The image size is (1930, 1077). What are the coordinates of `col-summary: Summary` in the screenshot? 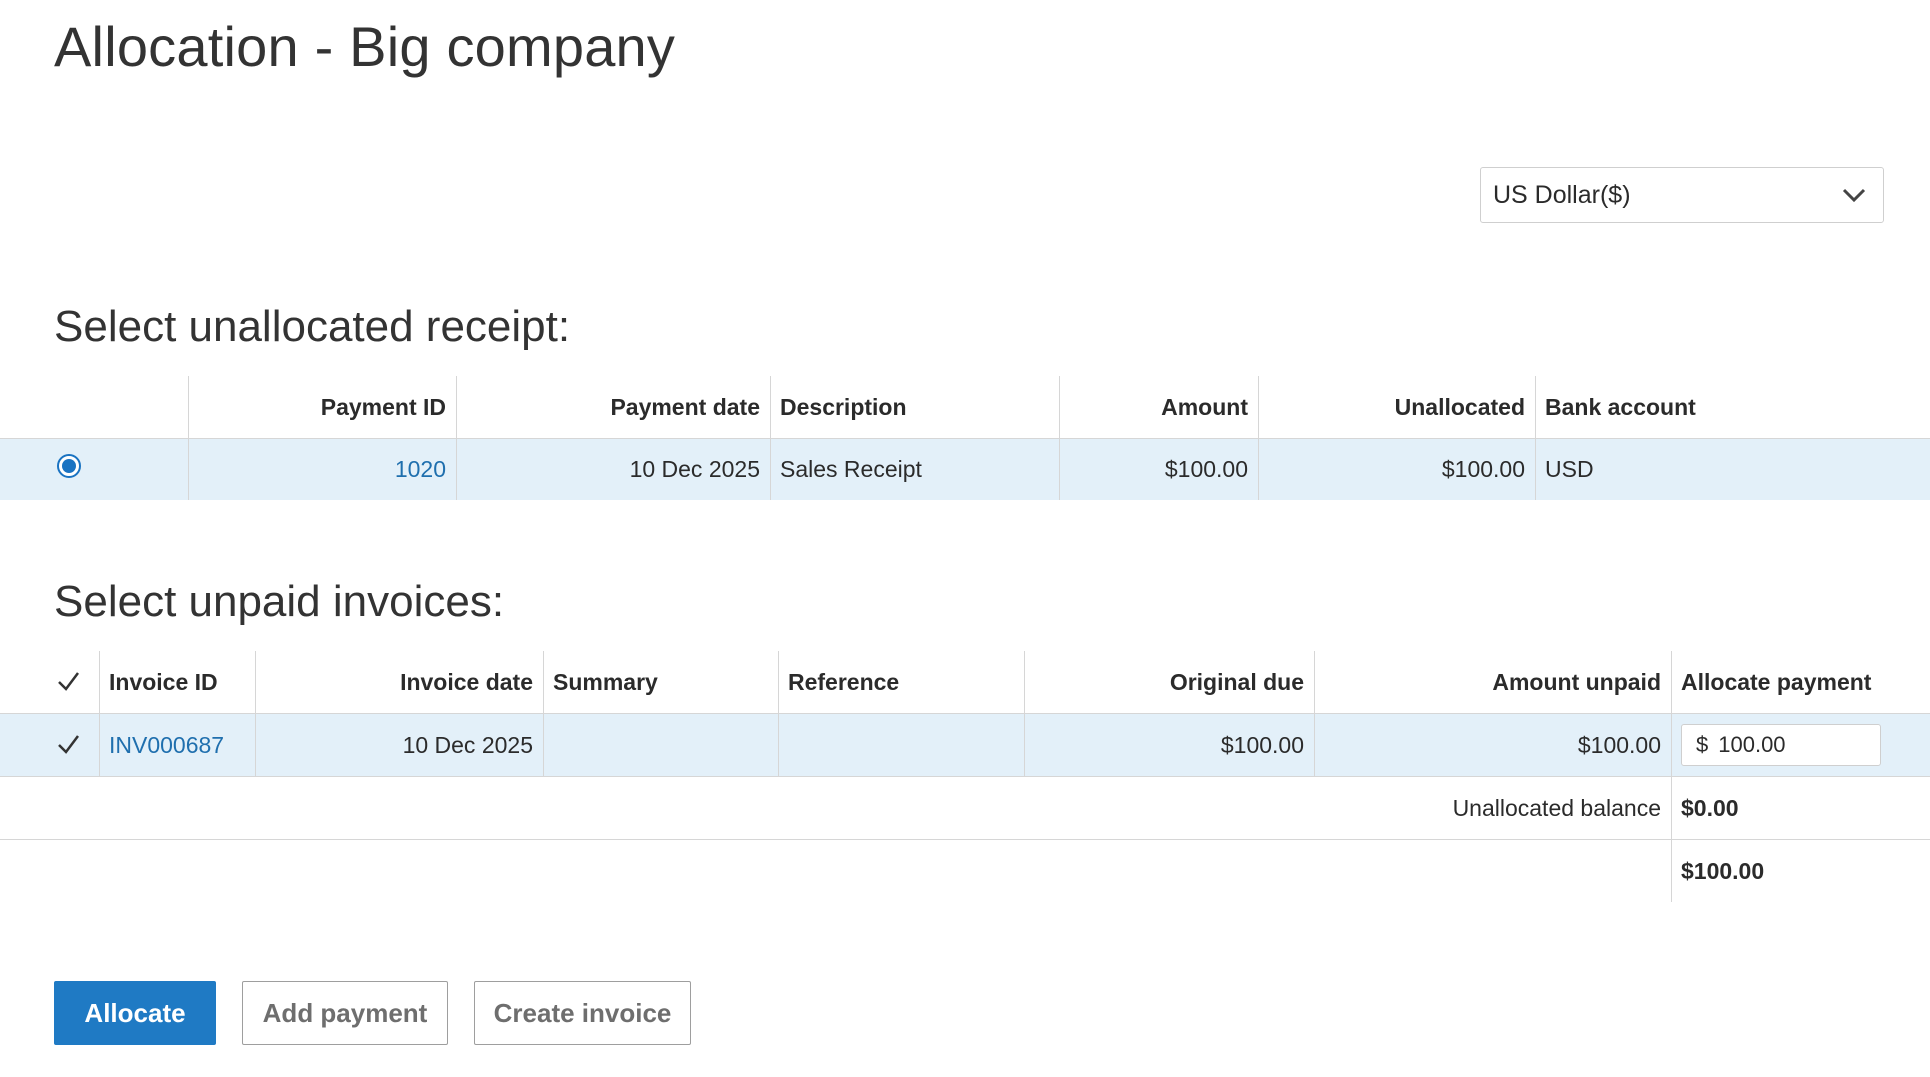 It's located at (660, 682).